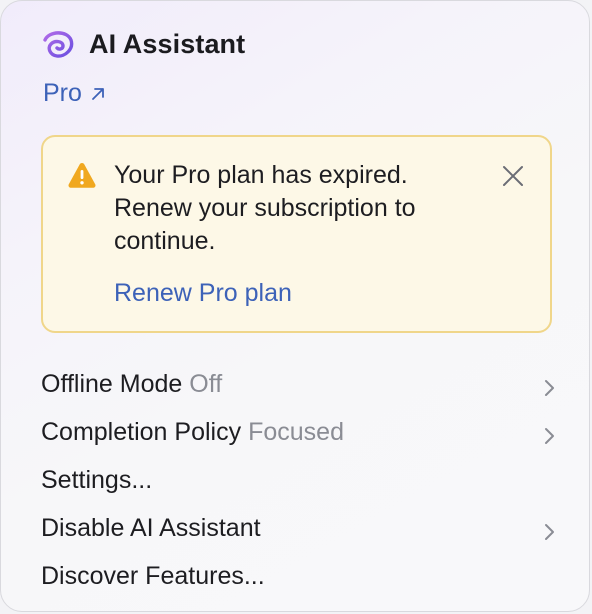 The height and width of the screenshot is (614, 592). I want to click on menu-item-value: Off, so click(206, 383).